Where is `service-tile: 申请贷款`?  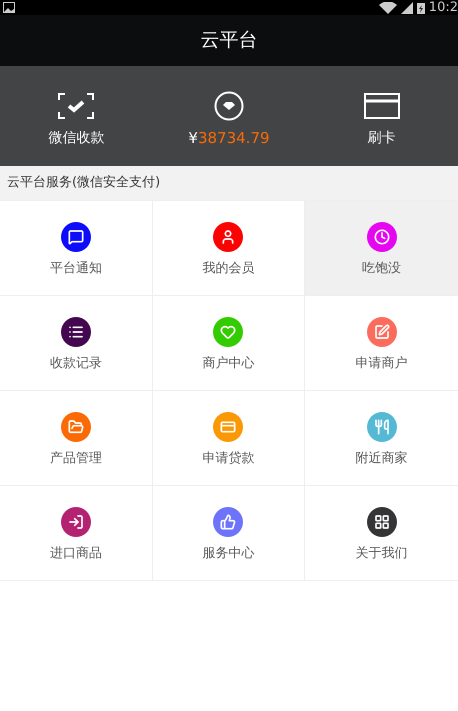 service-tile: 申请贷款 is located at coordinates (229, 437).